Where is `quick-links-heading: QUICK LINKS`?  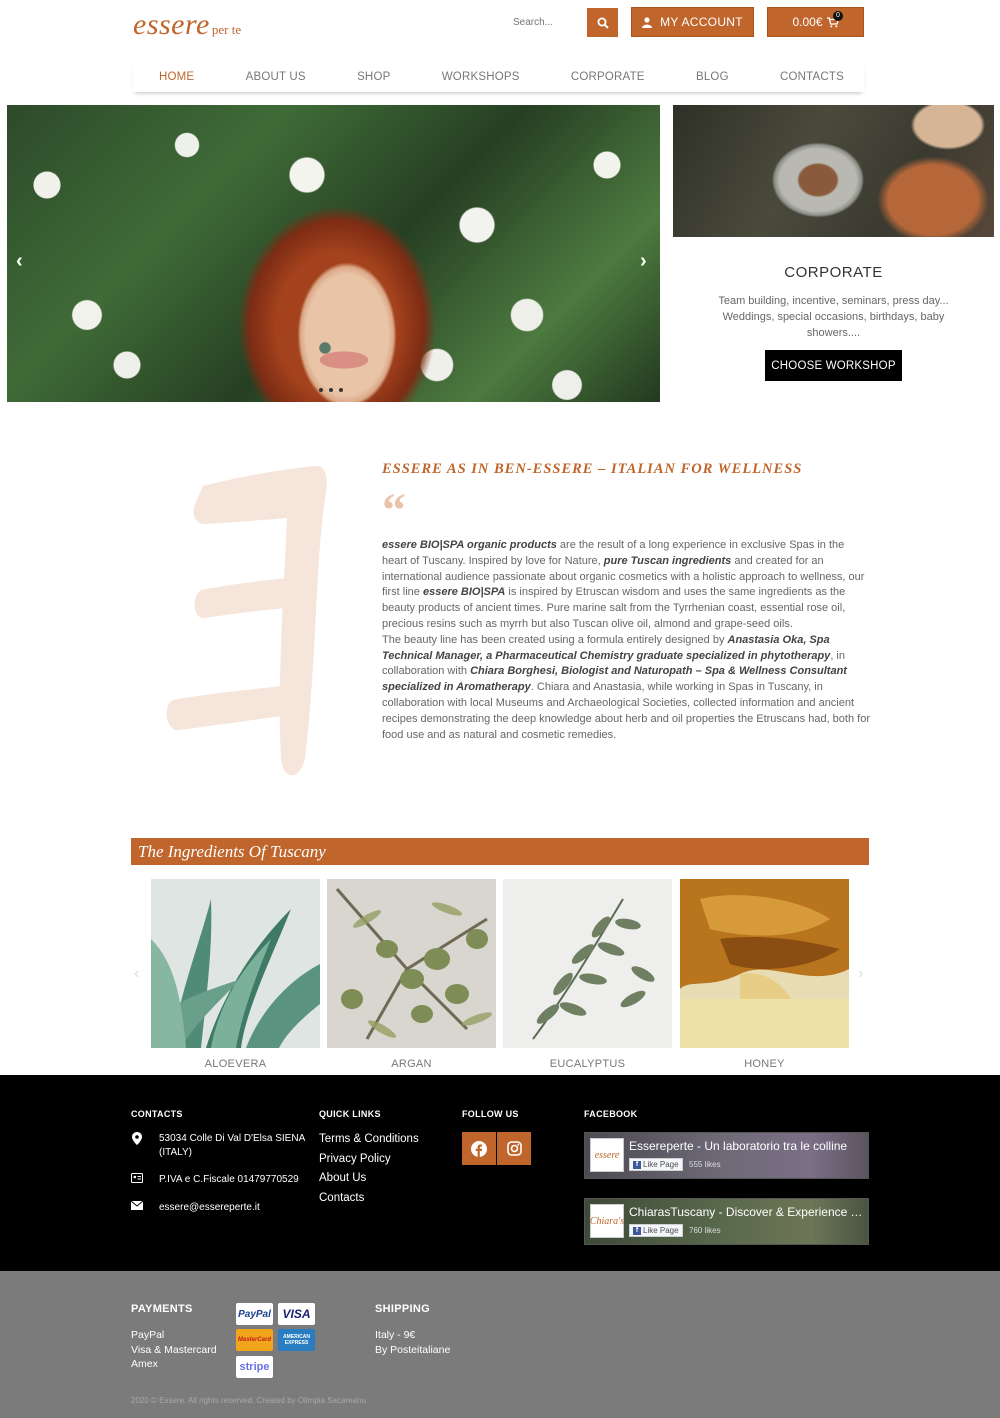
quick-links-heading: QUICK LINKS is located at coordinates (350, 1114).